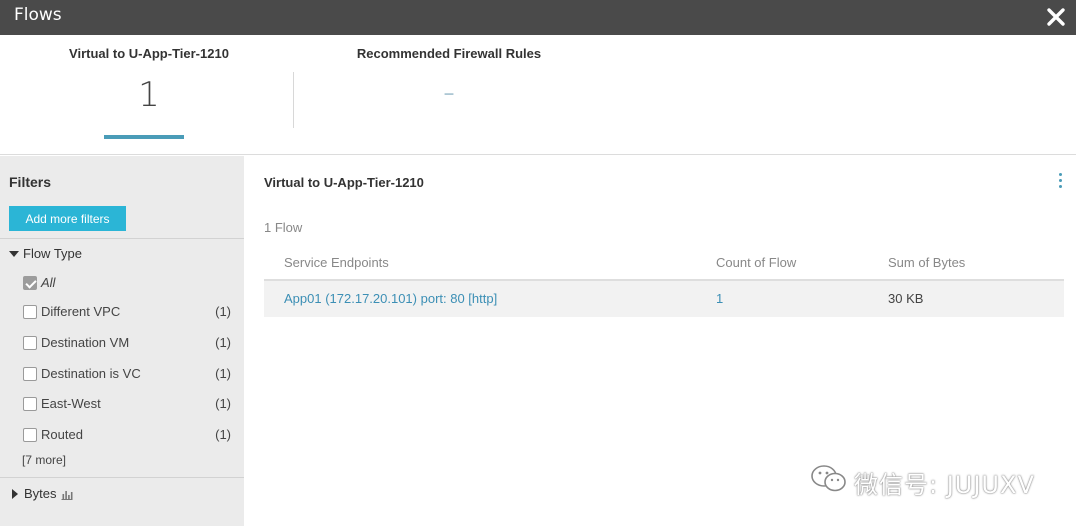 The image size is (1076, 526). I want to click on watermark: 微信号: JUJUXV, so click(940, 481).